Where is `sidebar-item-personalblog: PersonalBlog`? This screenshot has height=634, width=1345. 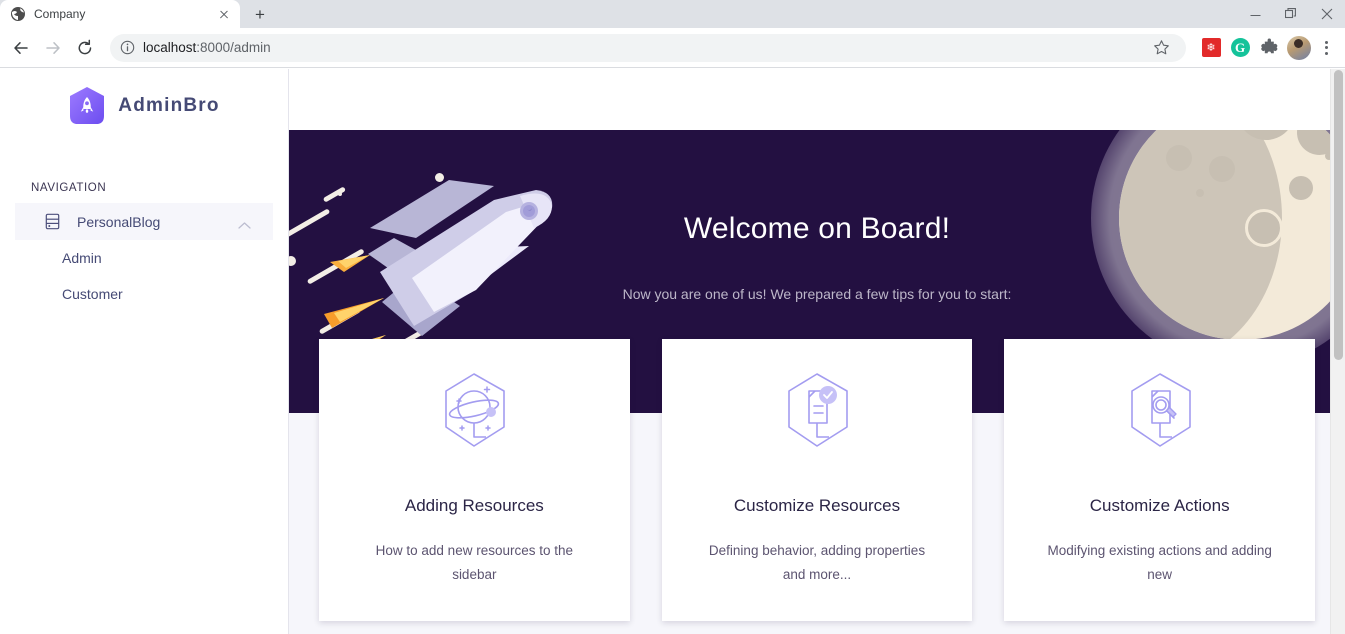
sidebar-item-personalblog: PersonalBlog is located at coordinates (144, 221).